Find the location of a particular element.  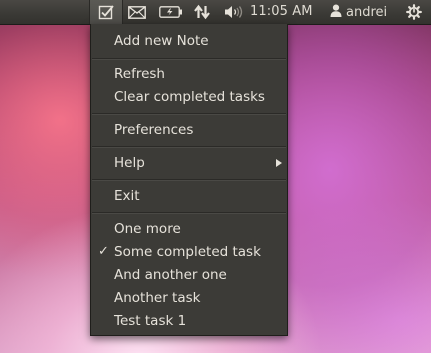

task-label: Another task is located at coordinates (157, 298).